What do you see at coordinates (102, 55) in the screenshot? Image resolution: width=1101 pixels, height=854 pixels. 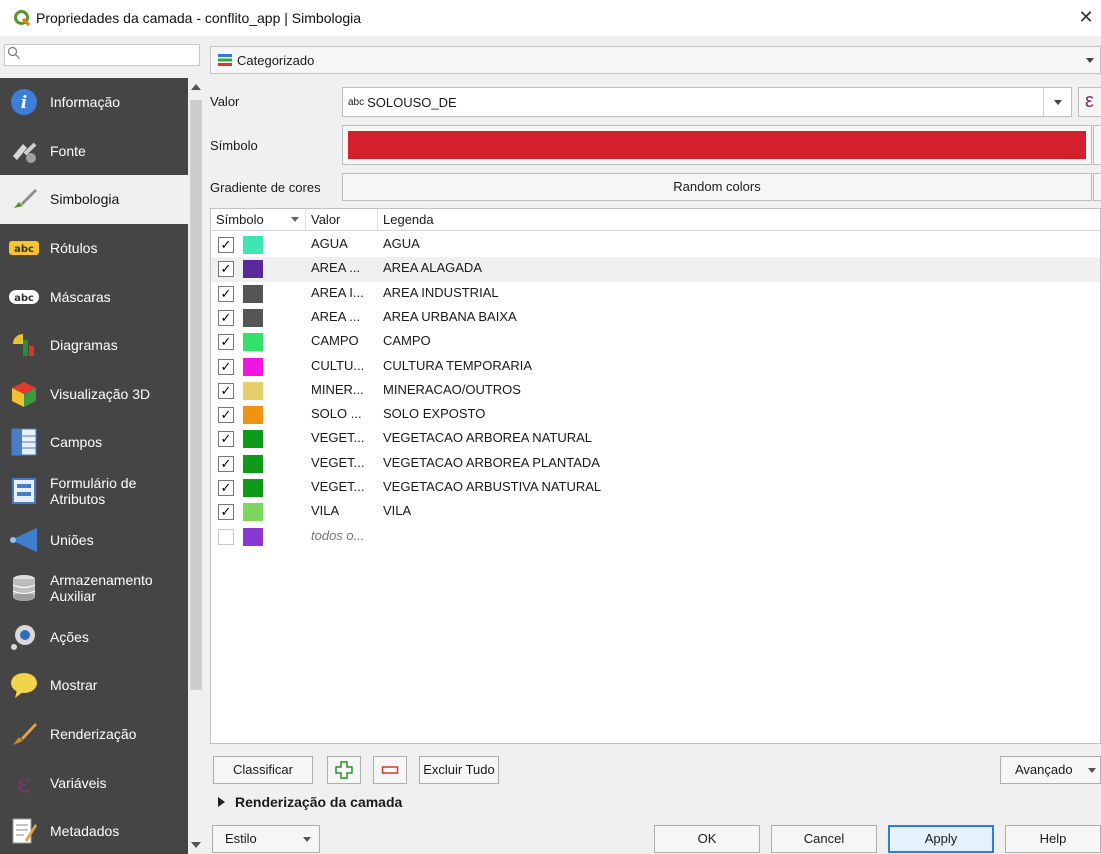 I see `search-input` at bounding box center [102, 55].